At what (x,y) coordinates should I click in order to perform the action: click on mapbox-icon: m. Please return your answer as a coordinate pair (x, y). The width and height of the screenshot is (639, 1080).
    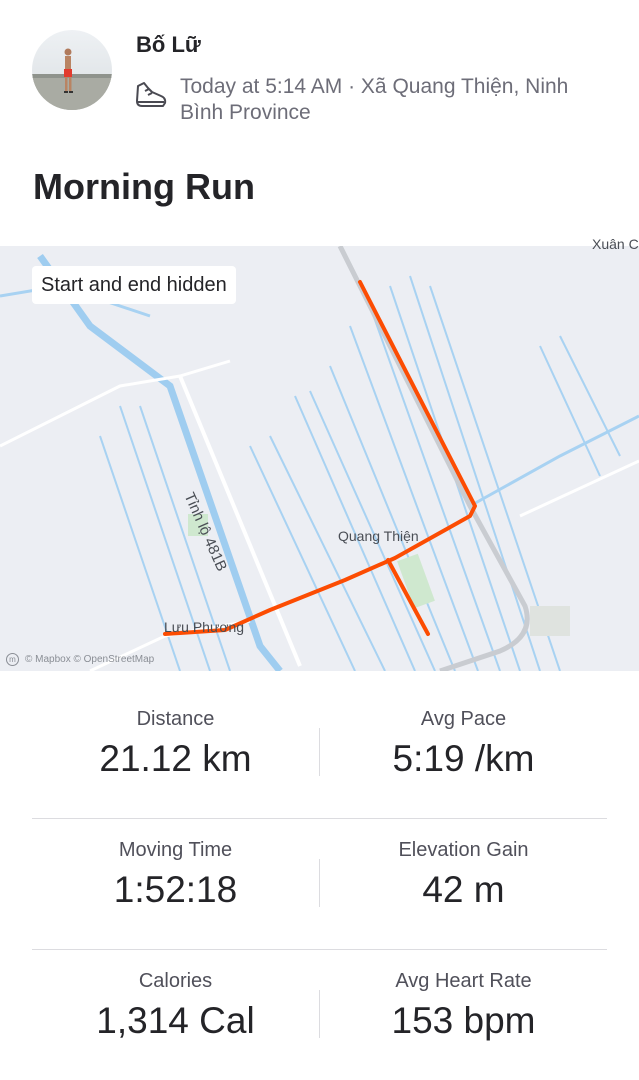
    Looking at the image, I should click on (12, 659).